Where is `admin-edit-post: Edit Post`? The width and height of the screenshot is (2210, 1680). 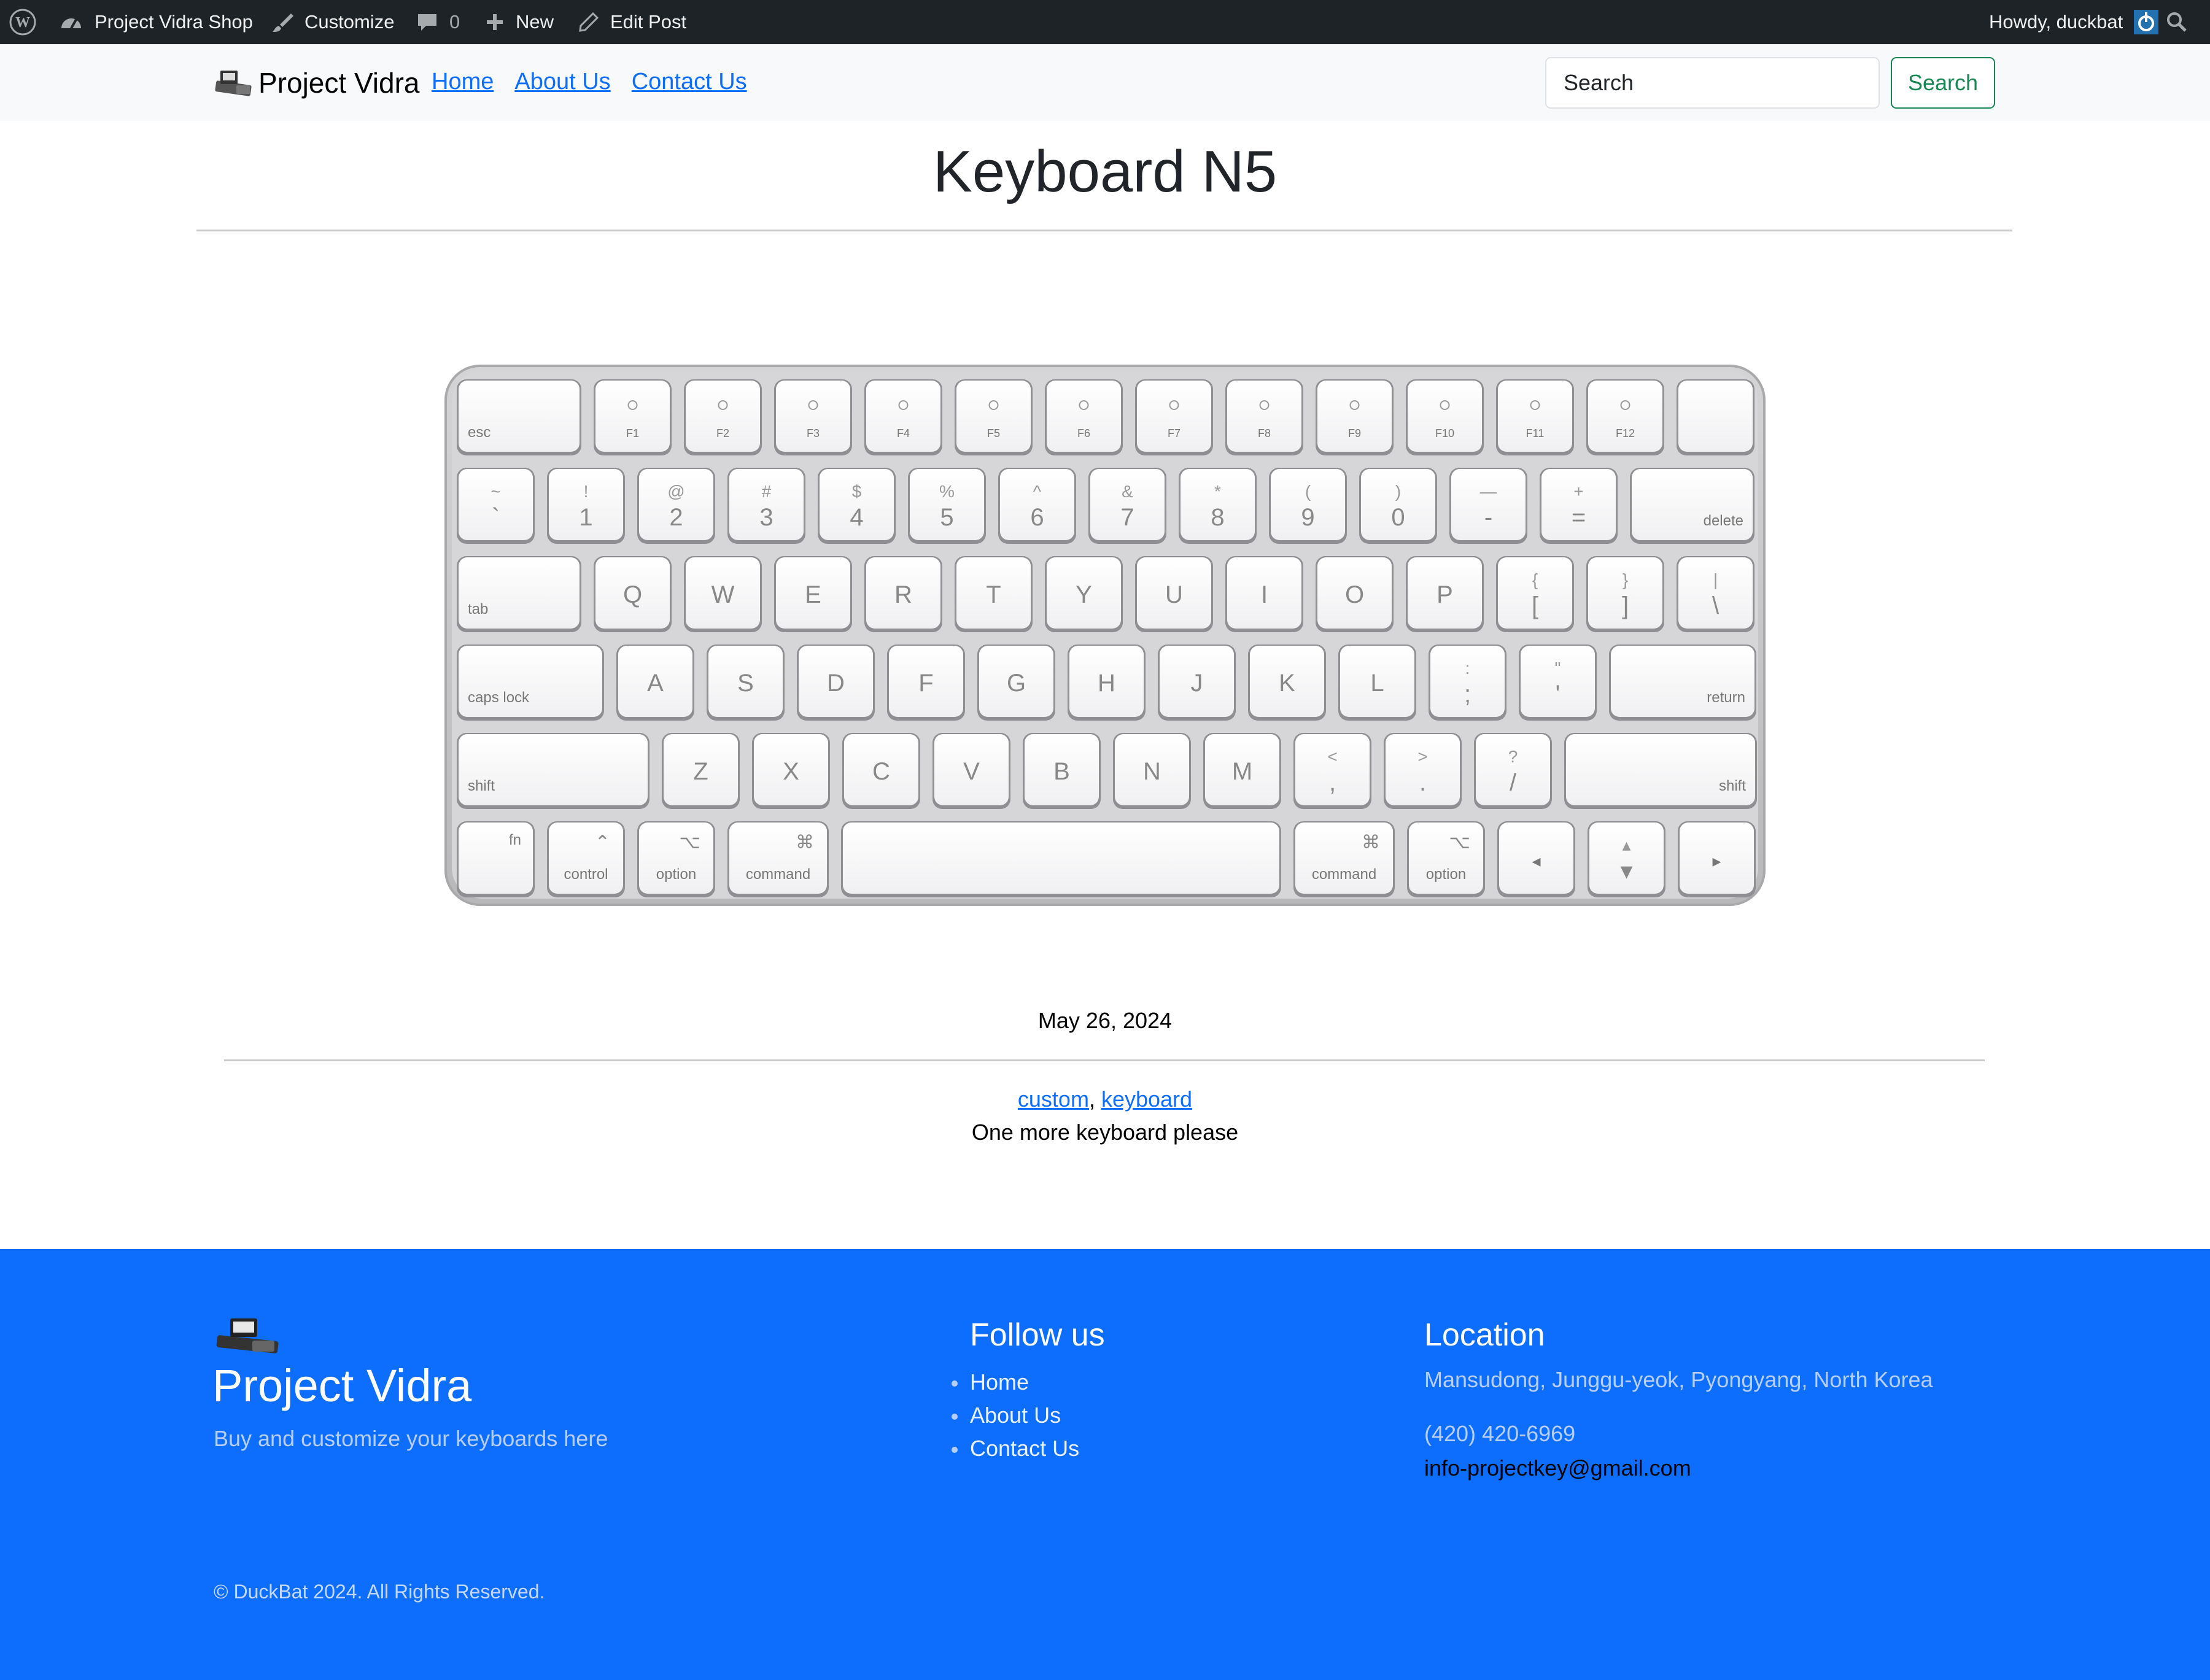
admin-edit-post: Edit Post is located at coordinates (632, 22).